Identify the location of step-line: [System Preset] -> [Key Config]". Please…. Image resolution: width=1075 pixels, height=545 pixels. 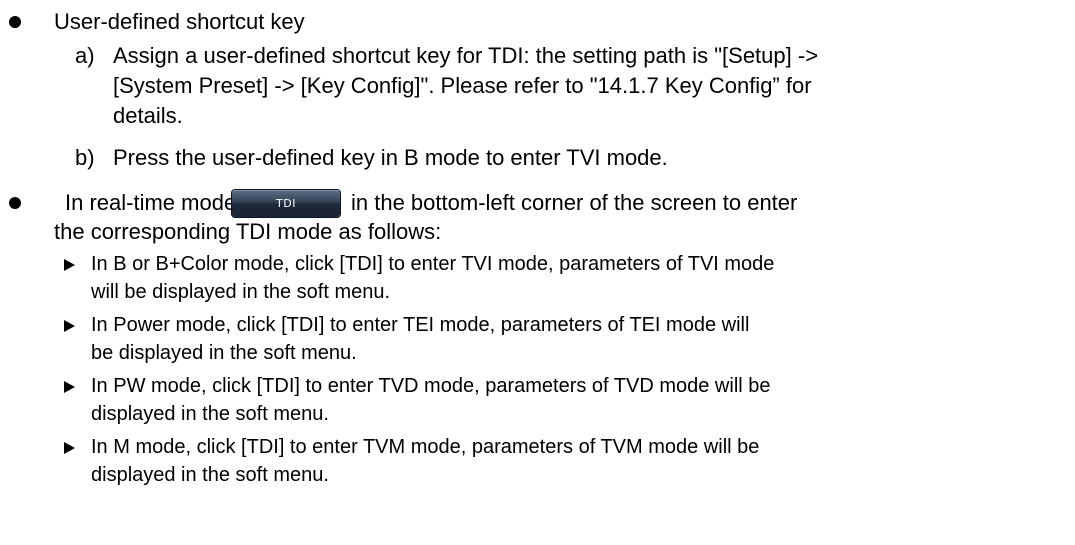
(462, 85).